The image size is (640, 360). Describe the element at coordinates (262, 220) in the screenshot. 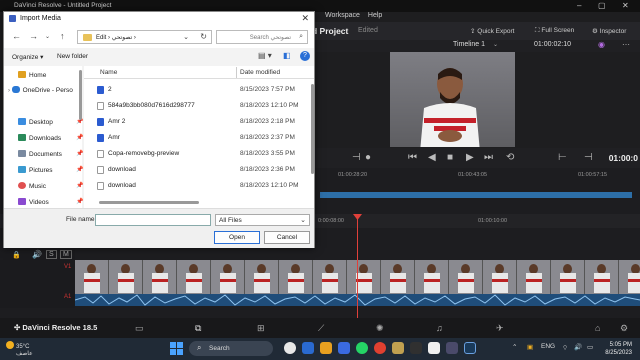

I see `file-type-select: All Files ⌄` at that location.